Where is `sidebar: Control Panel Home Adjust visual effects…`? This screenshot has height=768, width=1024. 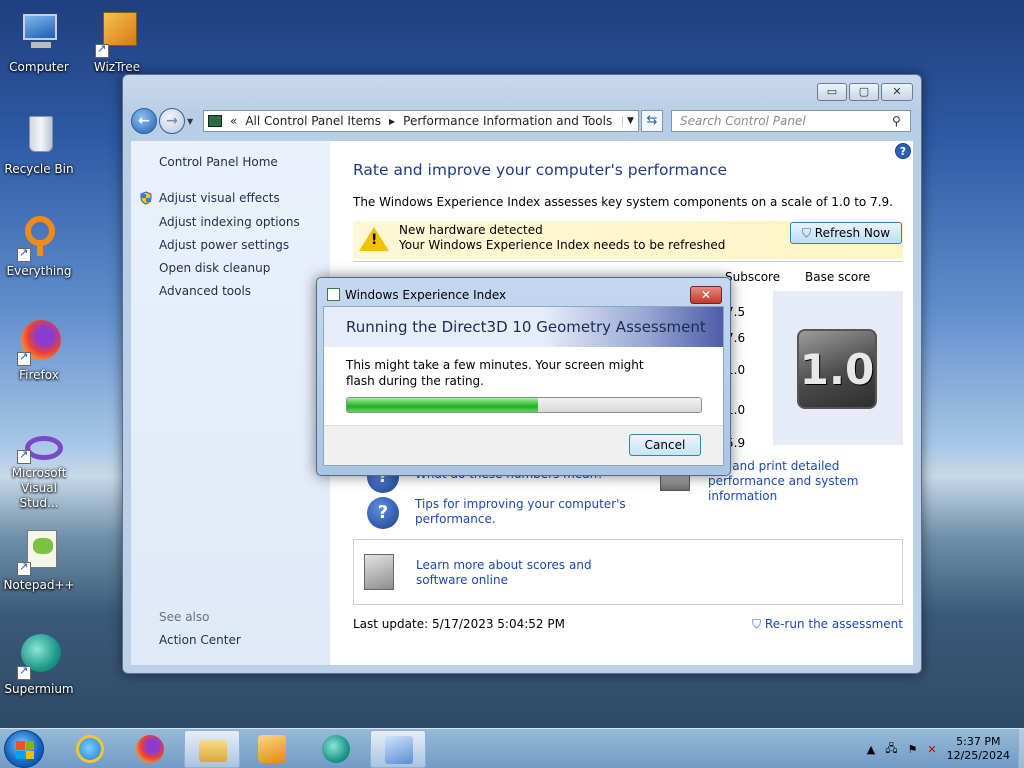 sidebar: Control Panel Home Adjust visual effects… is located at coordinates (230, 403).